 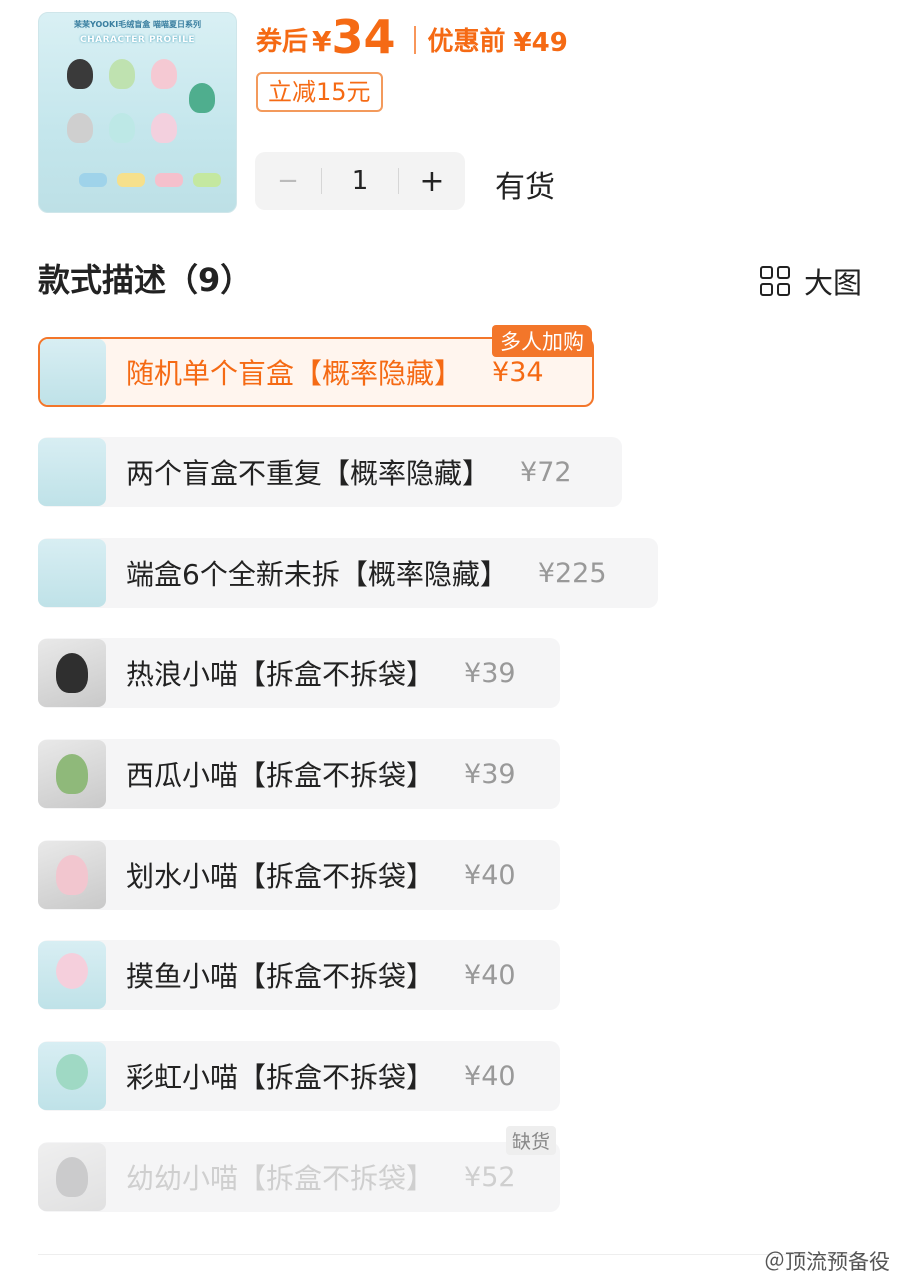 What do you see at coordinates (131, 180) in the screenshot?
I see `figure-bag-yellow` at bounding box center [131, 180].